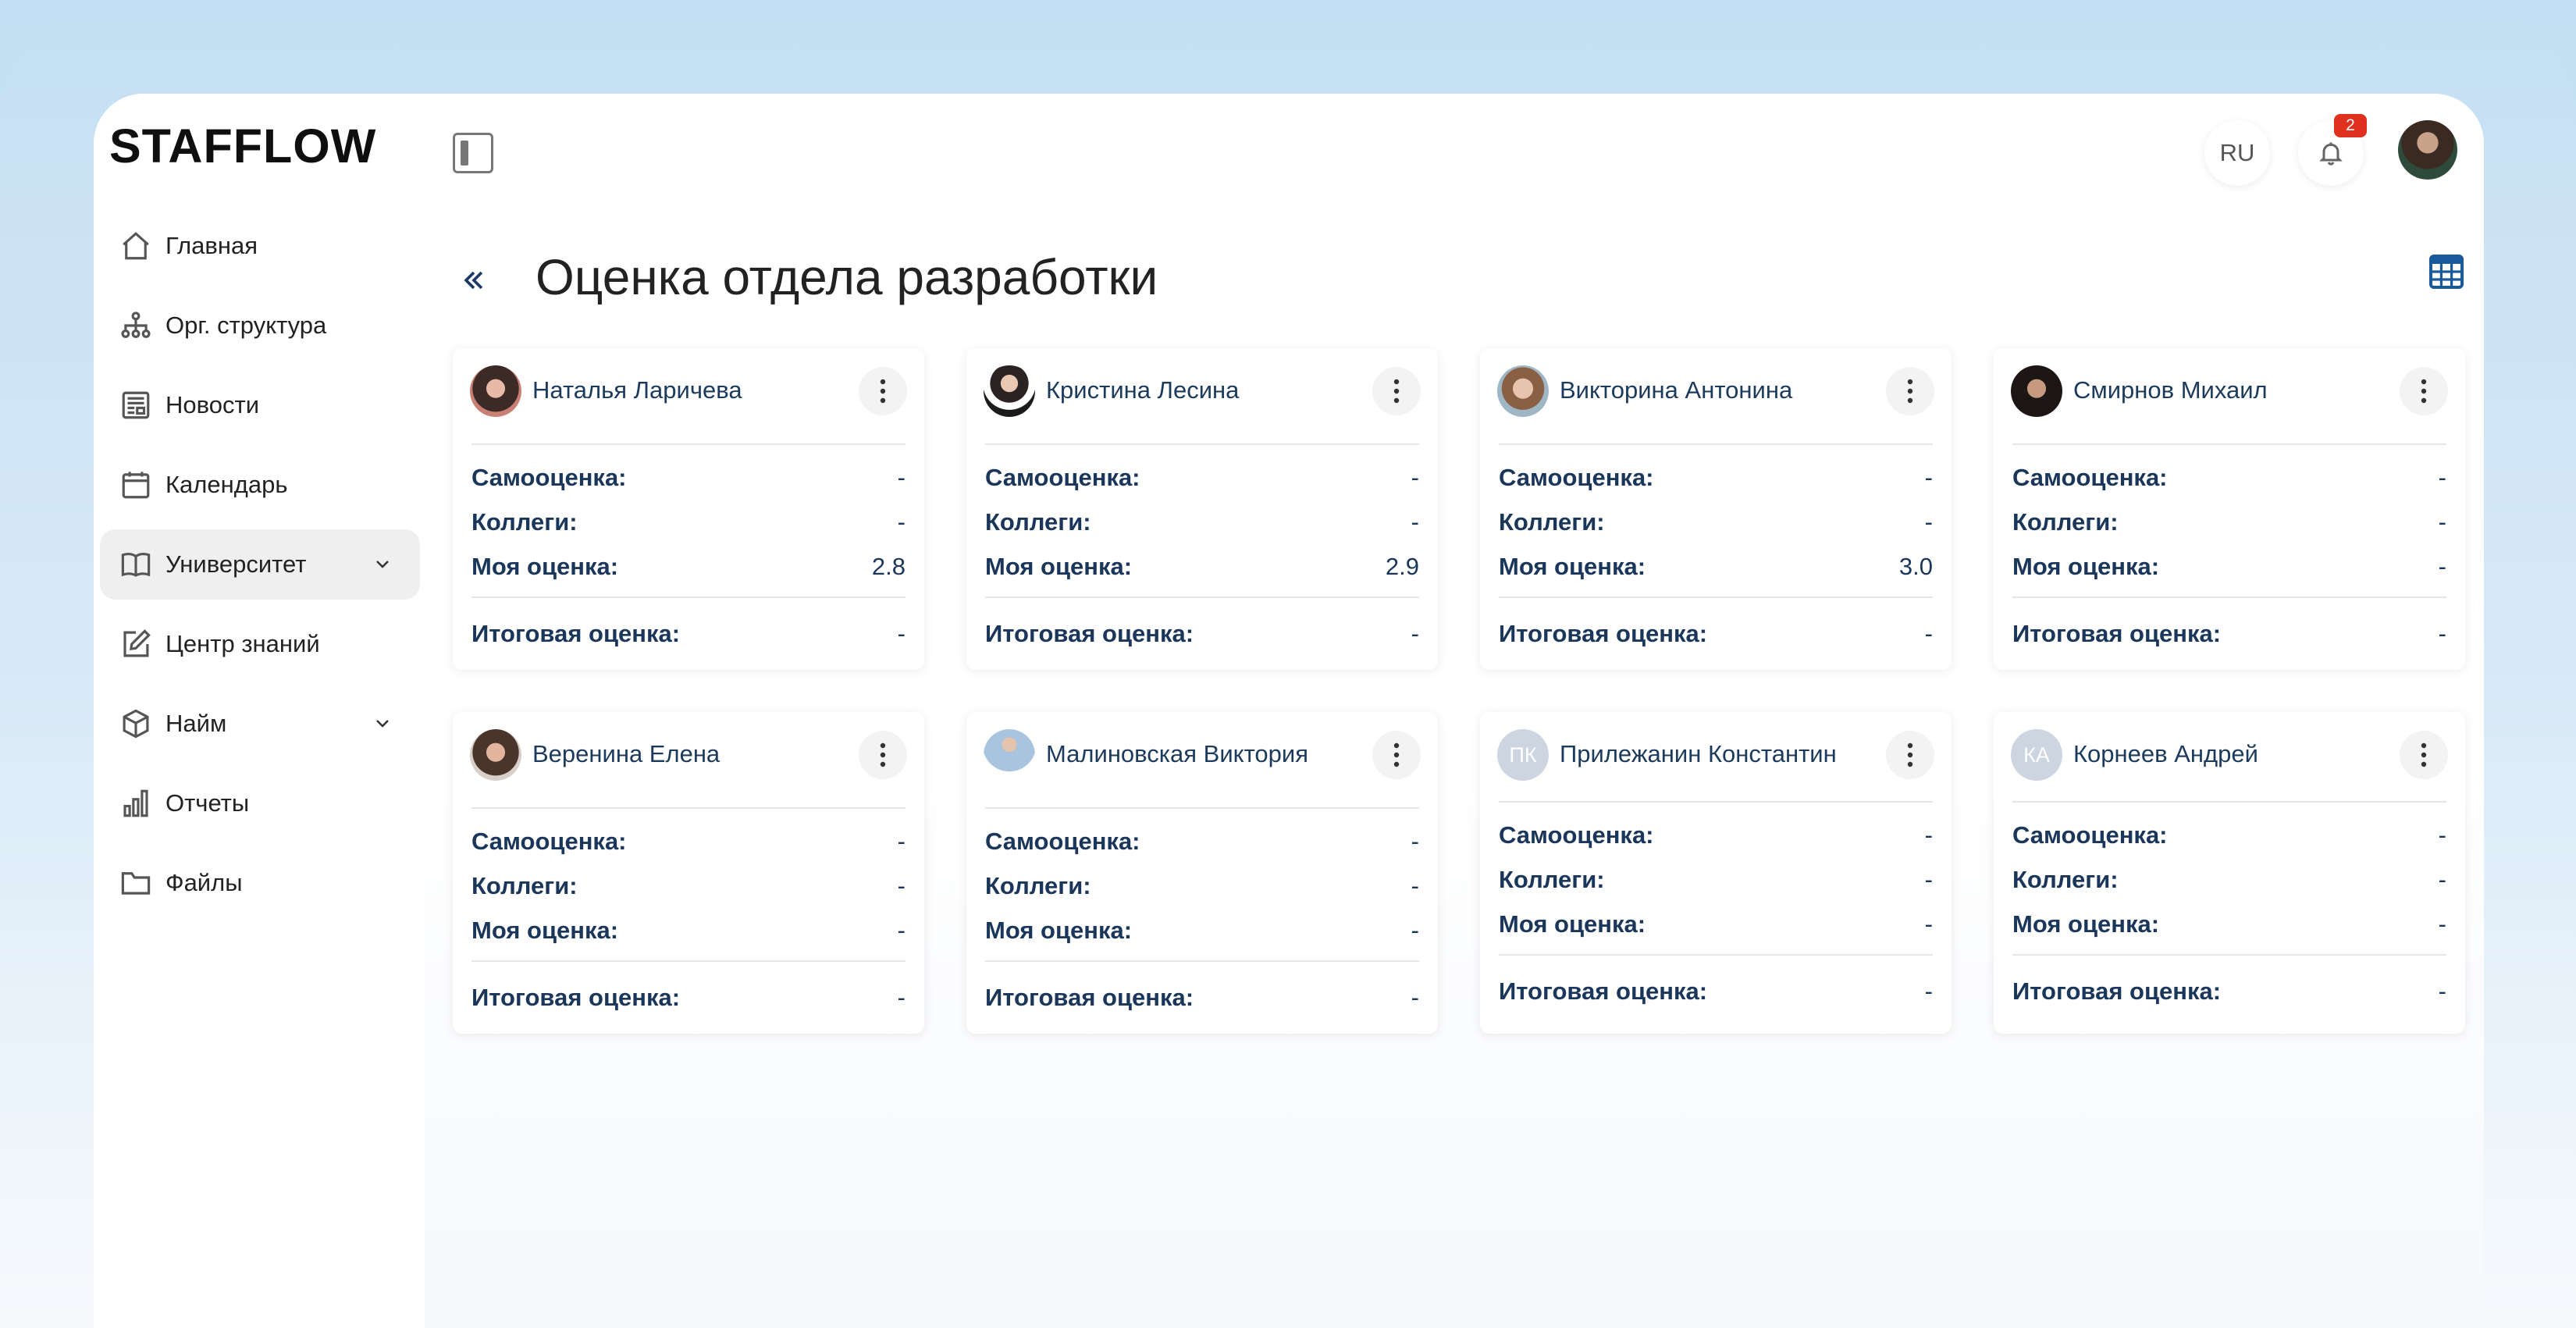 The width and height of the screenshot is (2576, 1328). I want to click on sidebar-item-label: Календарь, so click(226, 485).